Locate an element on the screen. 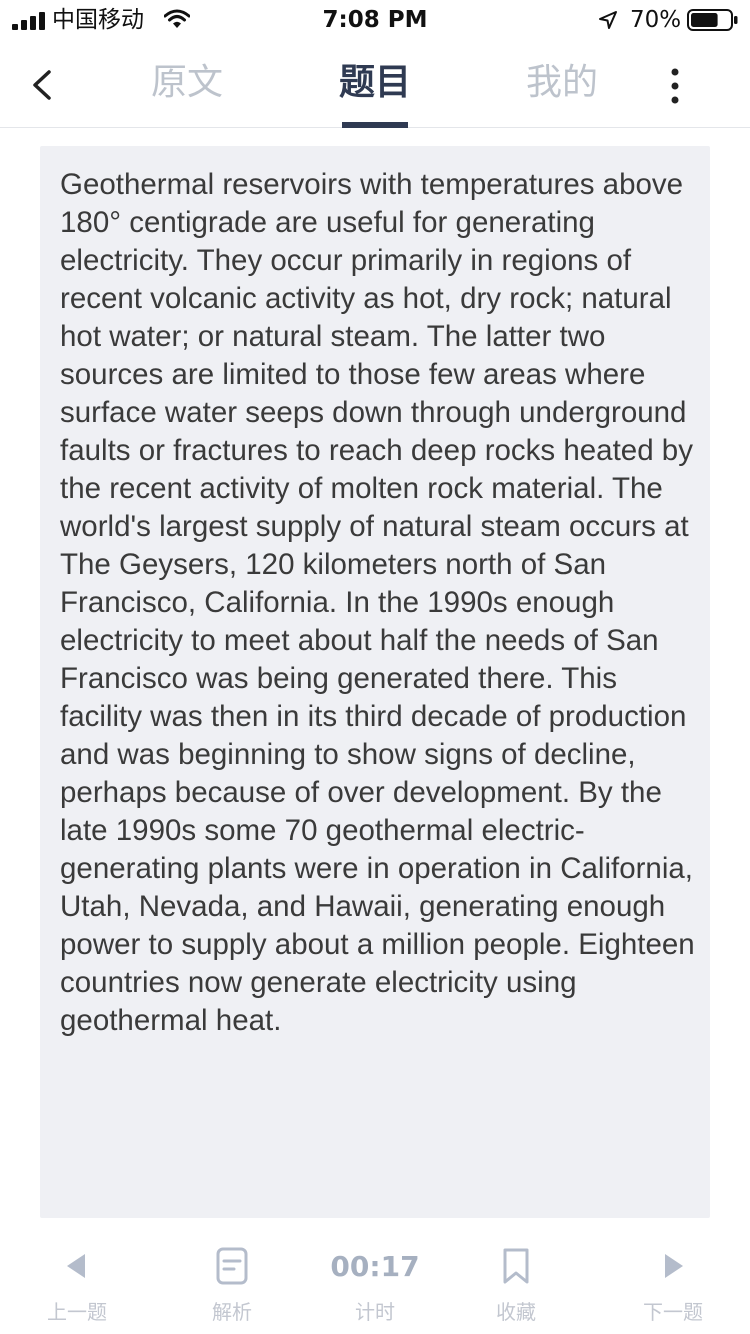  tab-mine: 我的 is located at coordinates (562, 83).